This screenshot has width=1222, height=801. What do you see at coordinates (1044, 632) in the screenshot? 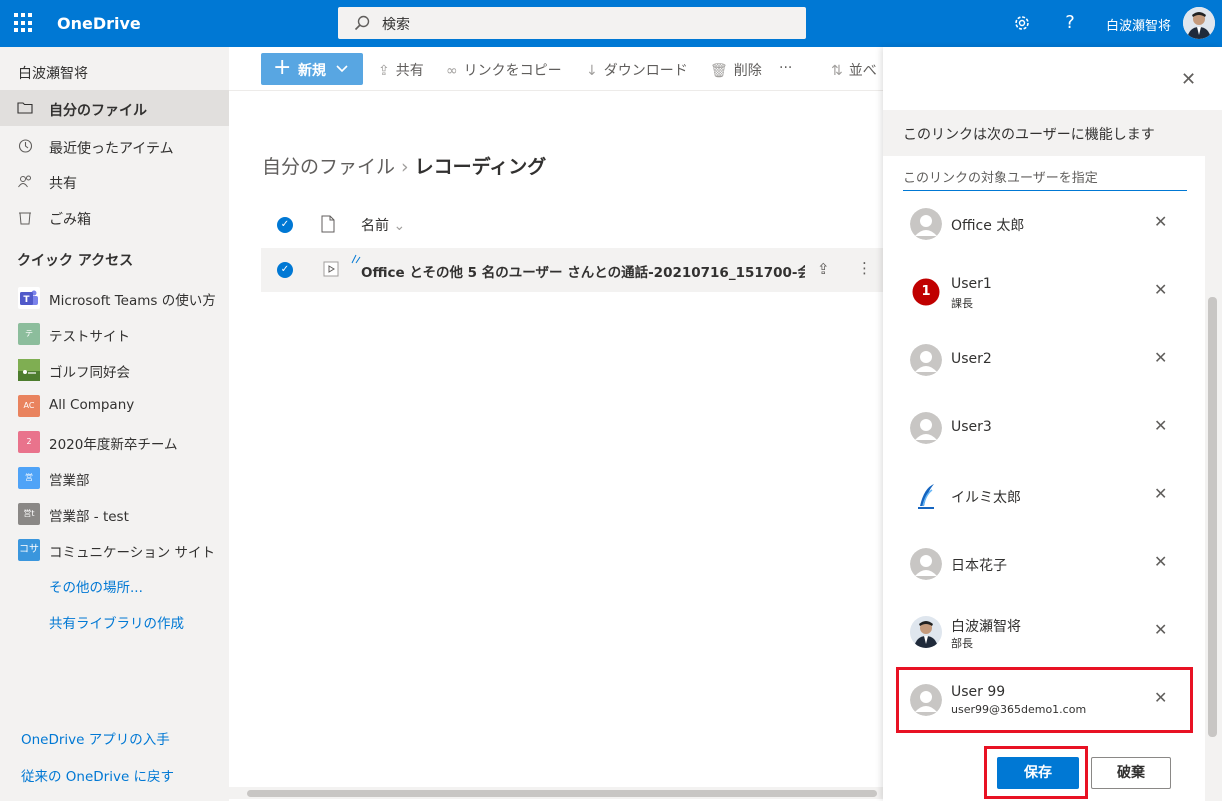
I see `person-item: 白波瀬智将 部長 ✕` at bounding box center [1044, 632].